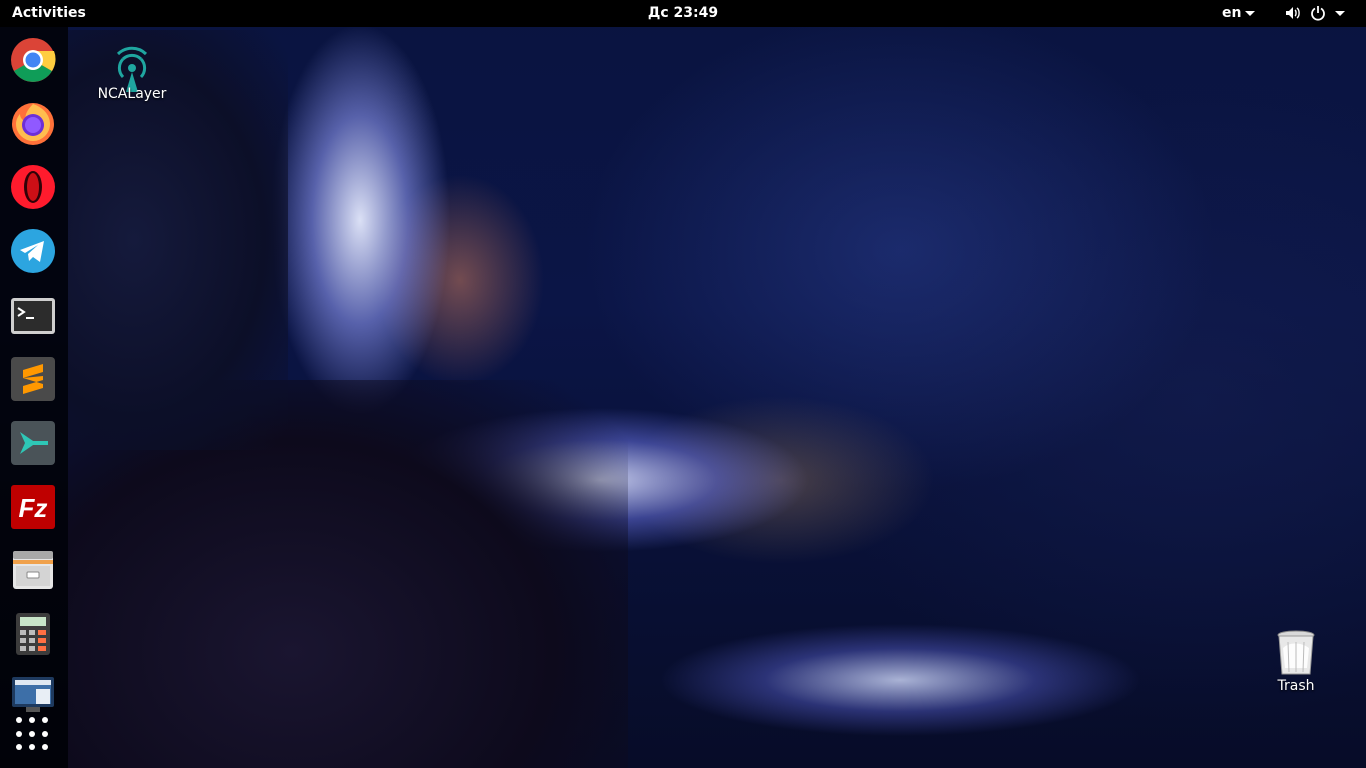  I want to click on sublime-text-icon, so click(33, 379).